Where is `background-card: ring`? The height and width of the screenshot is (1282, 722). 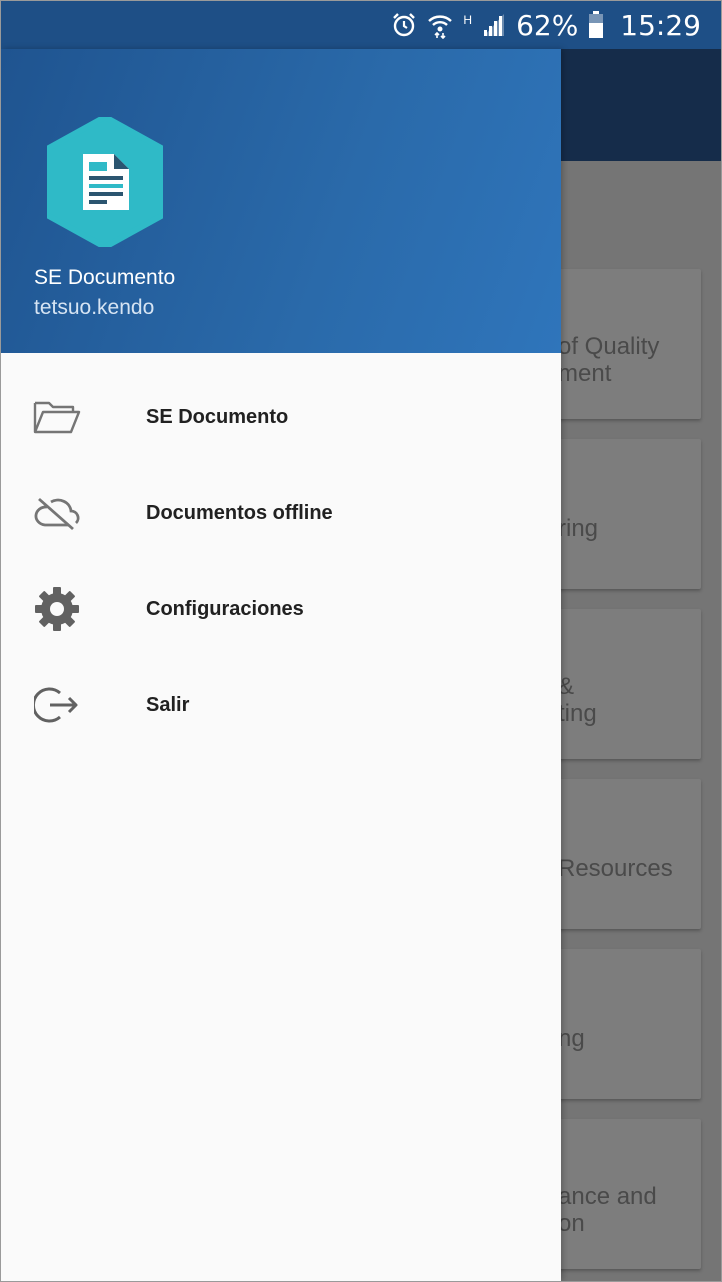 background-card: ring is located at coordinates (621, 514).